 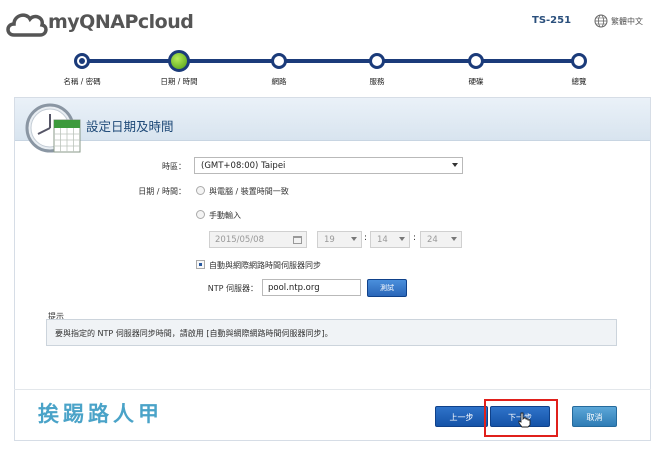 What do you see at coordinates (331, 61) in the screenshot?
I see `wizard-progress-line` at bounding box center [331, 61].